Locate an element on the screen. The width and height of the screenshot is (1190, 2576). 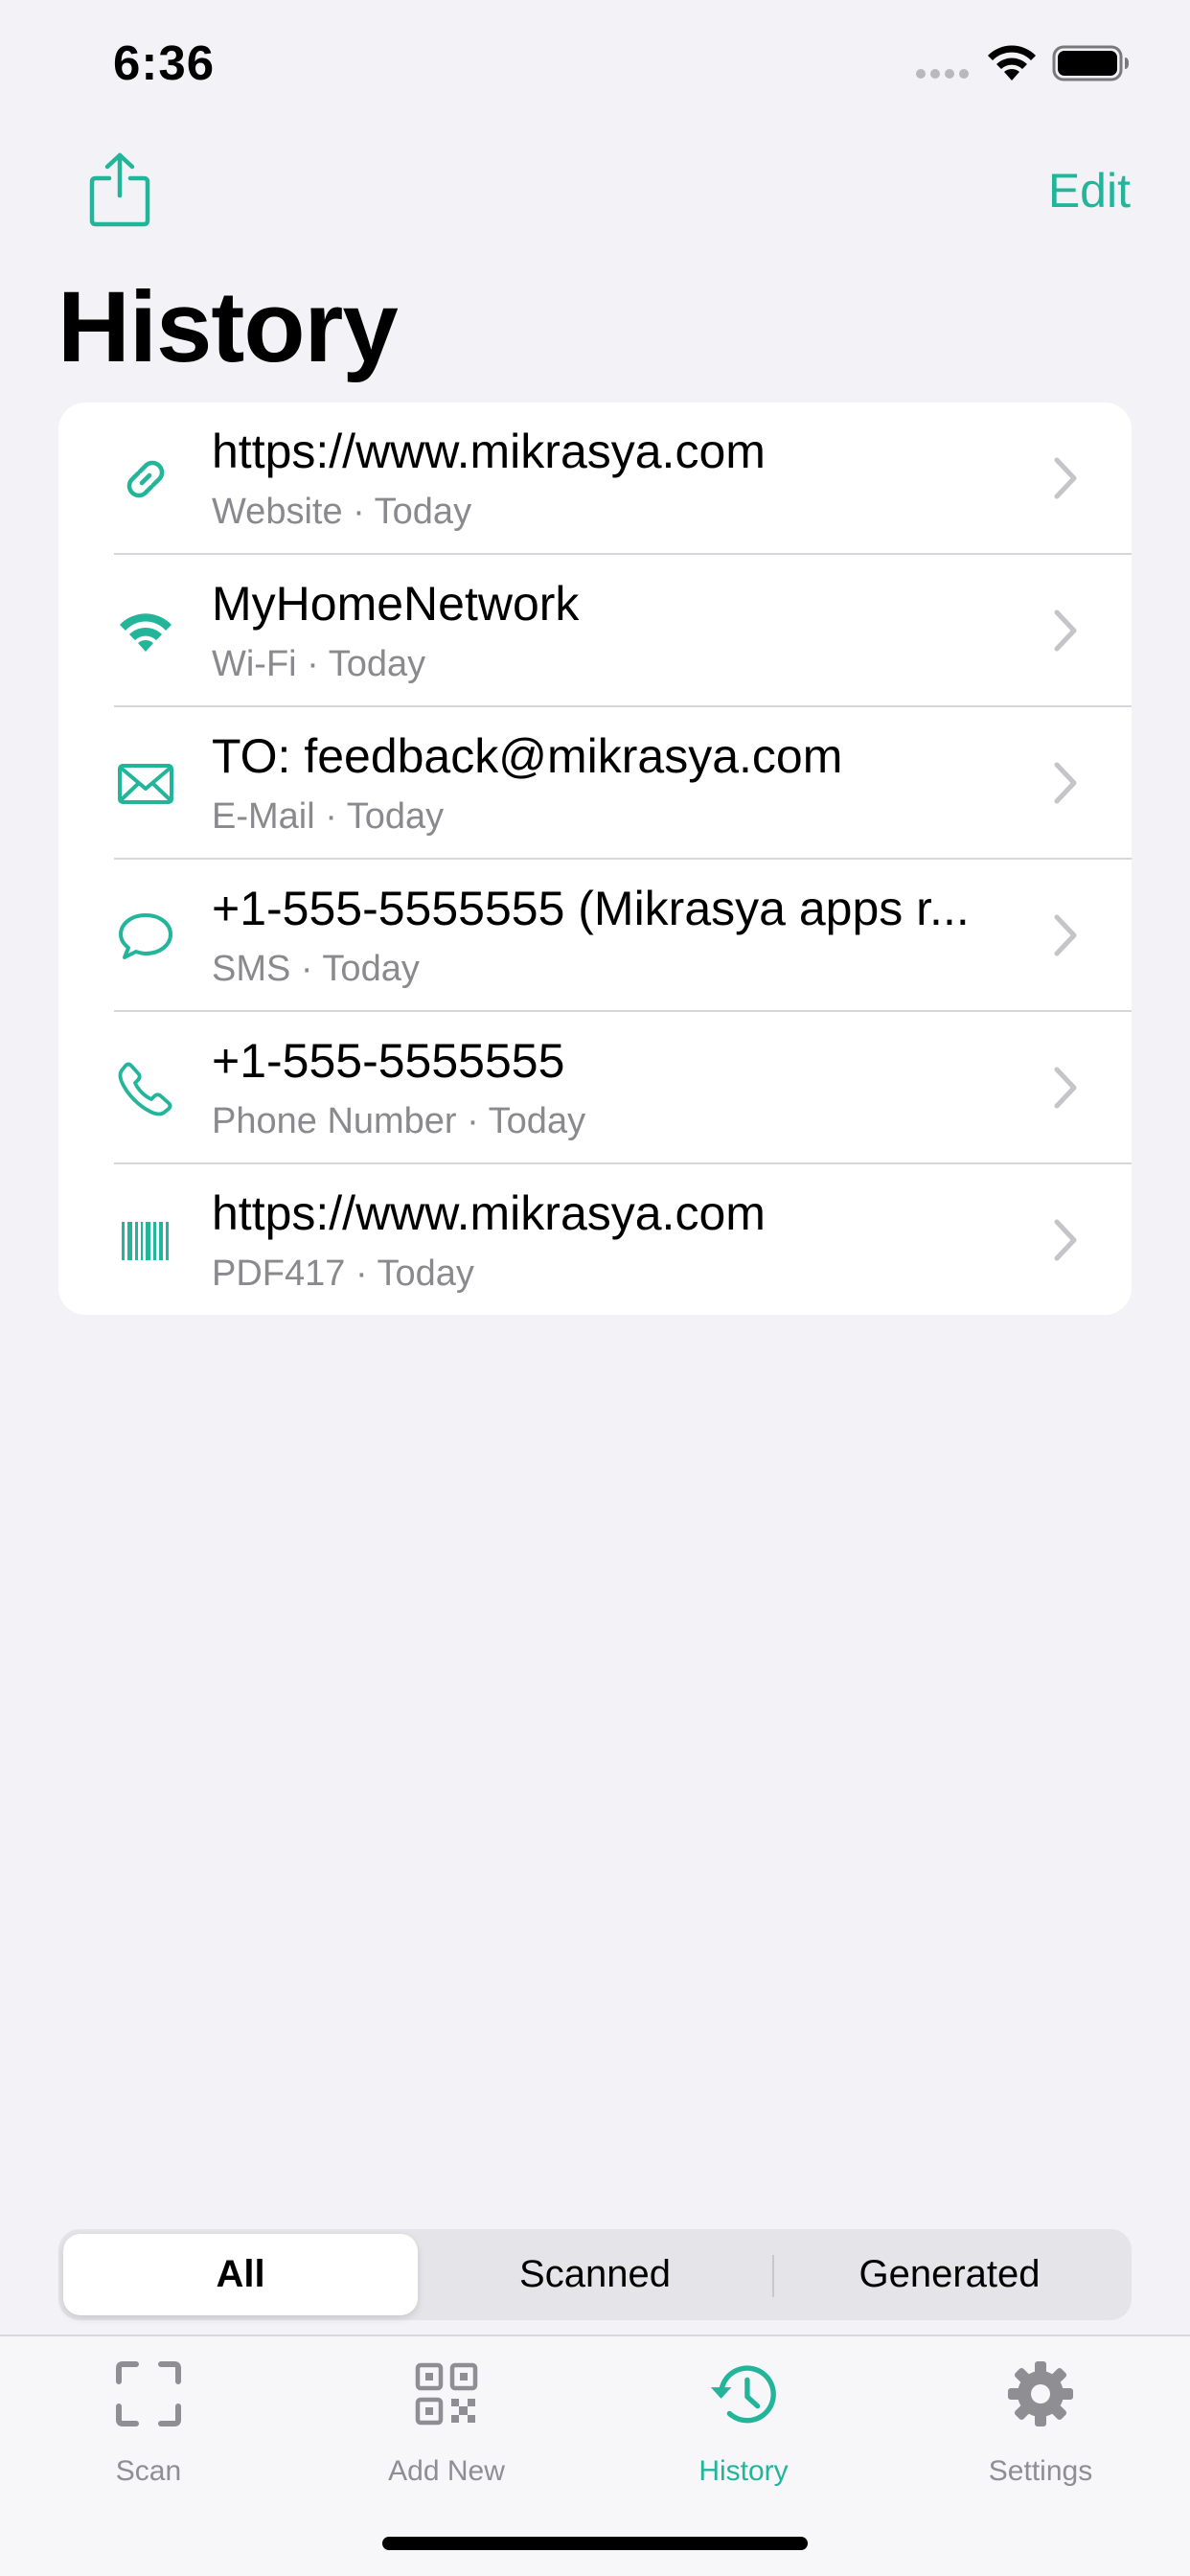
segment-separator is located at coordinates (773, 2276).